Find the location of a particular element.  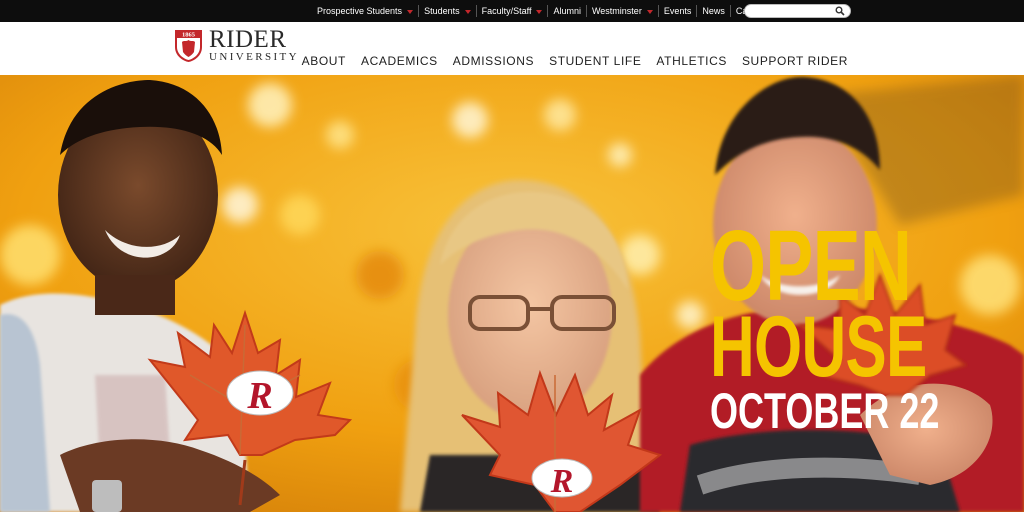

utility-link-events: Events is located at coordinates (677, 11).